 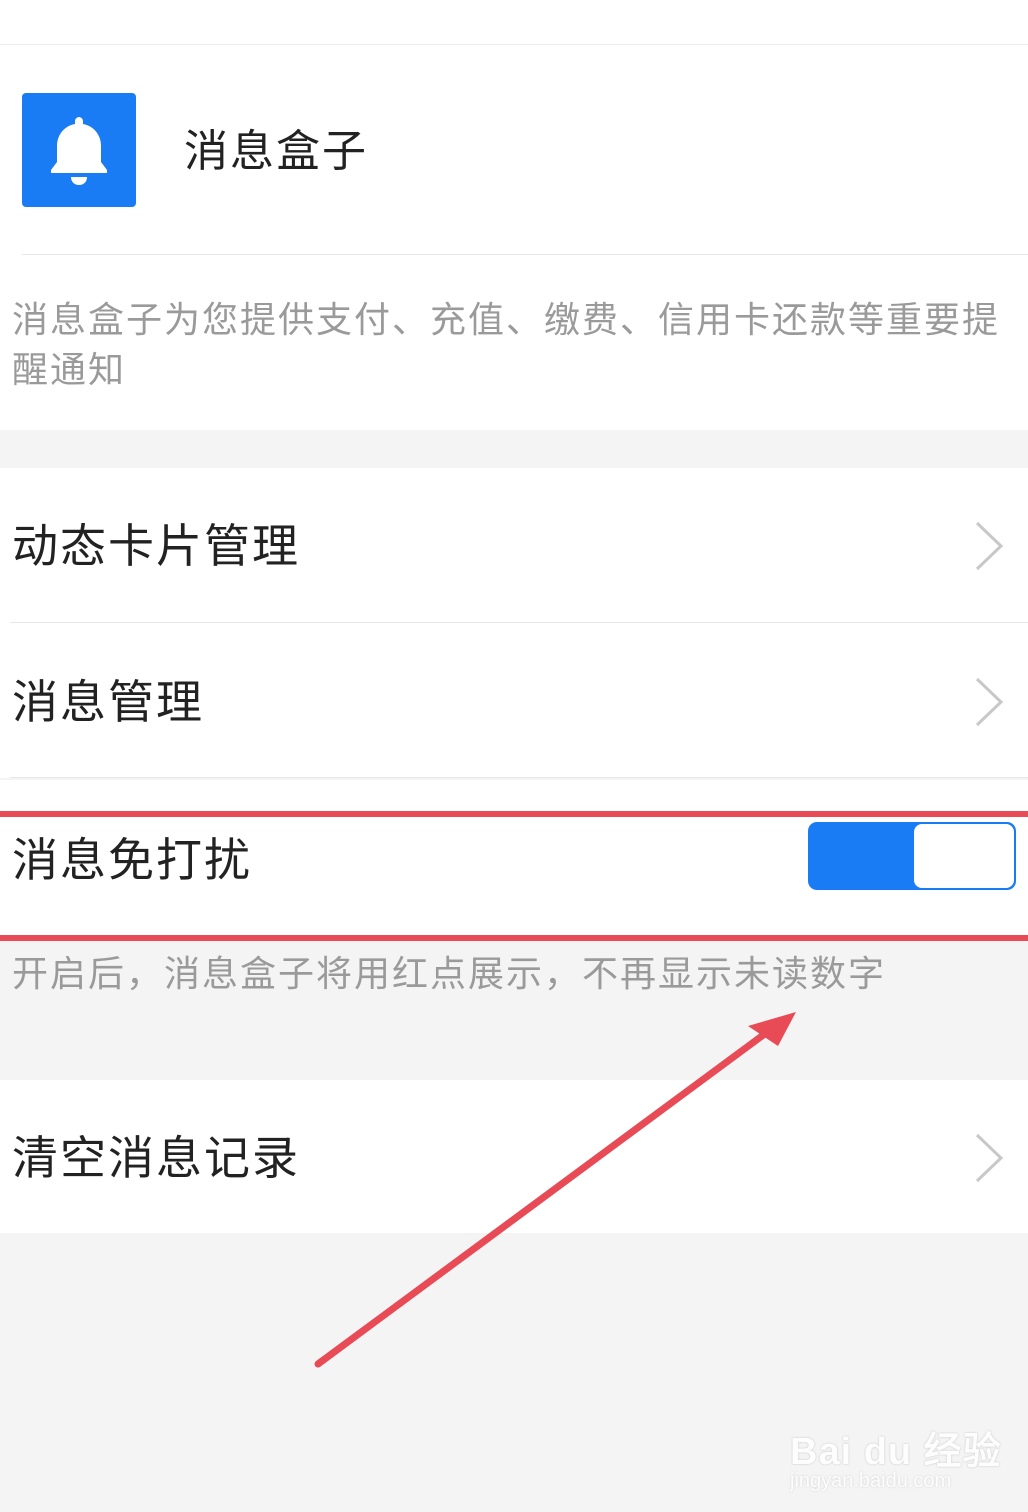 What do you see at coordinates (132, 860) in the screenshot?
I see `do-not-disturb-label: 消息免打扰` at bounding box center [132, 860].